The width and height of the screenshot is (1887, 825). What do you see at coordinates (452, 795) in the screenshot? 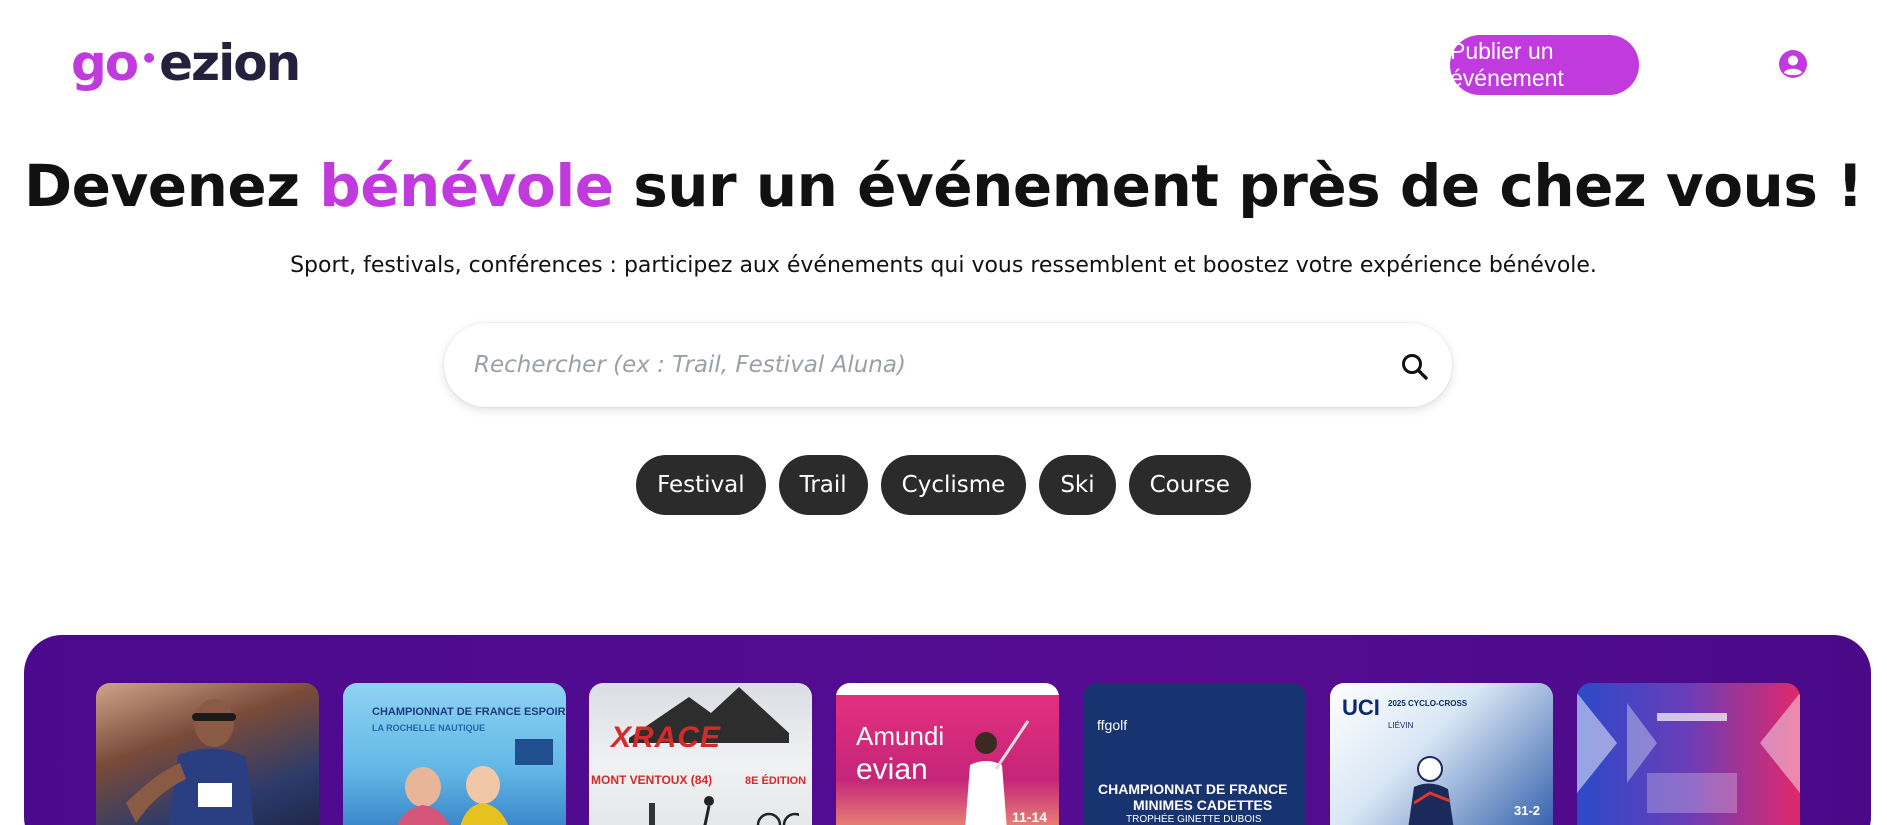
I see `sailors-image` at bounding box center [452, 795].